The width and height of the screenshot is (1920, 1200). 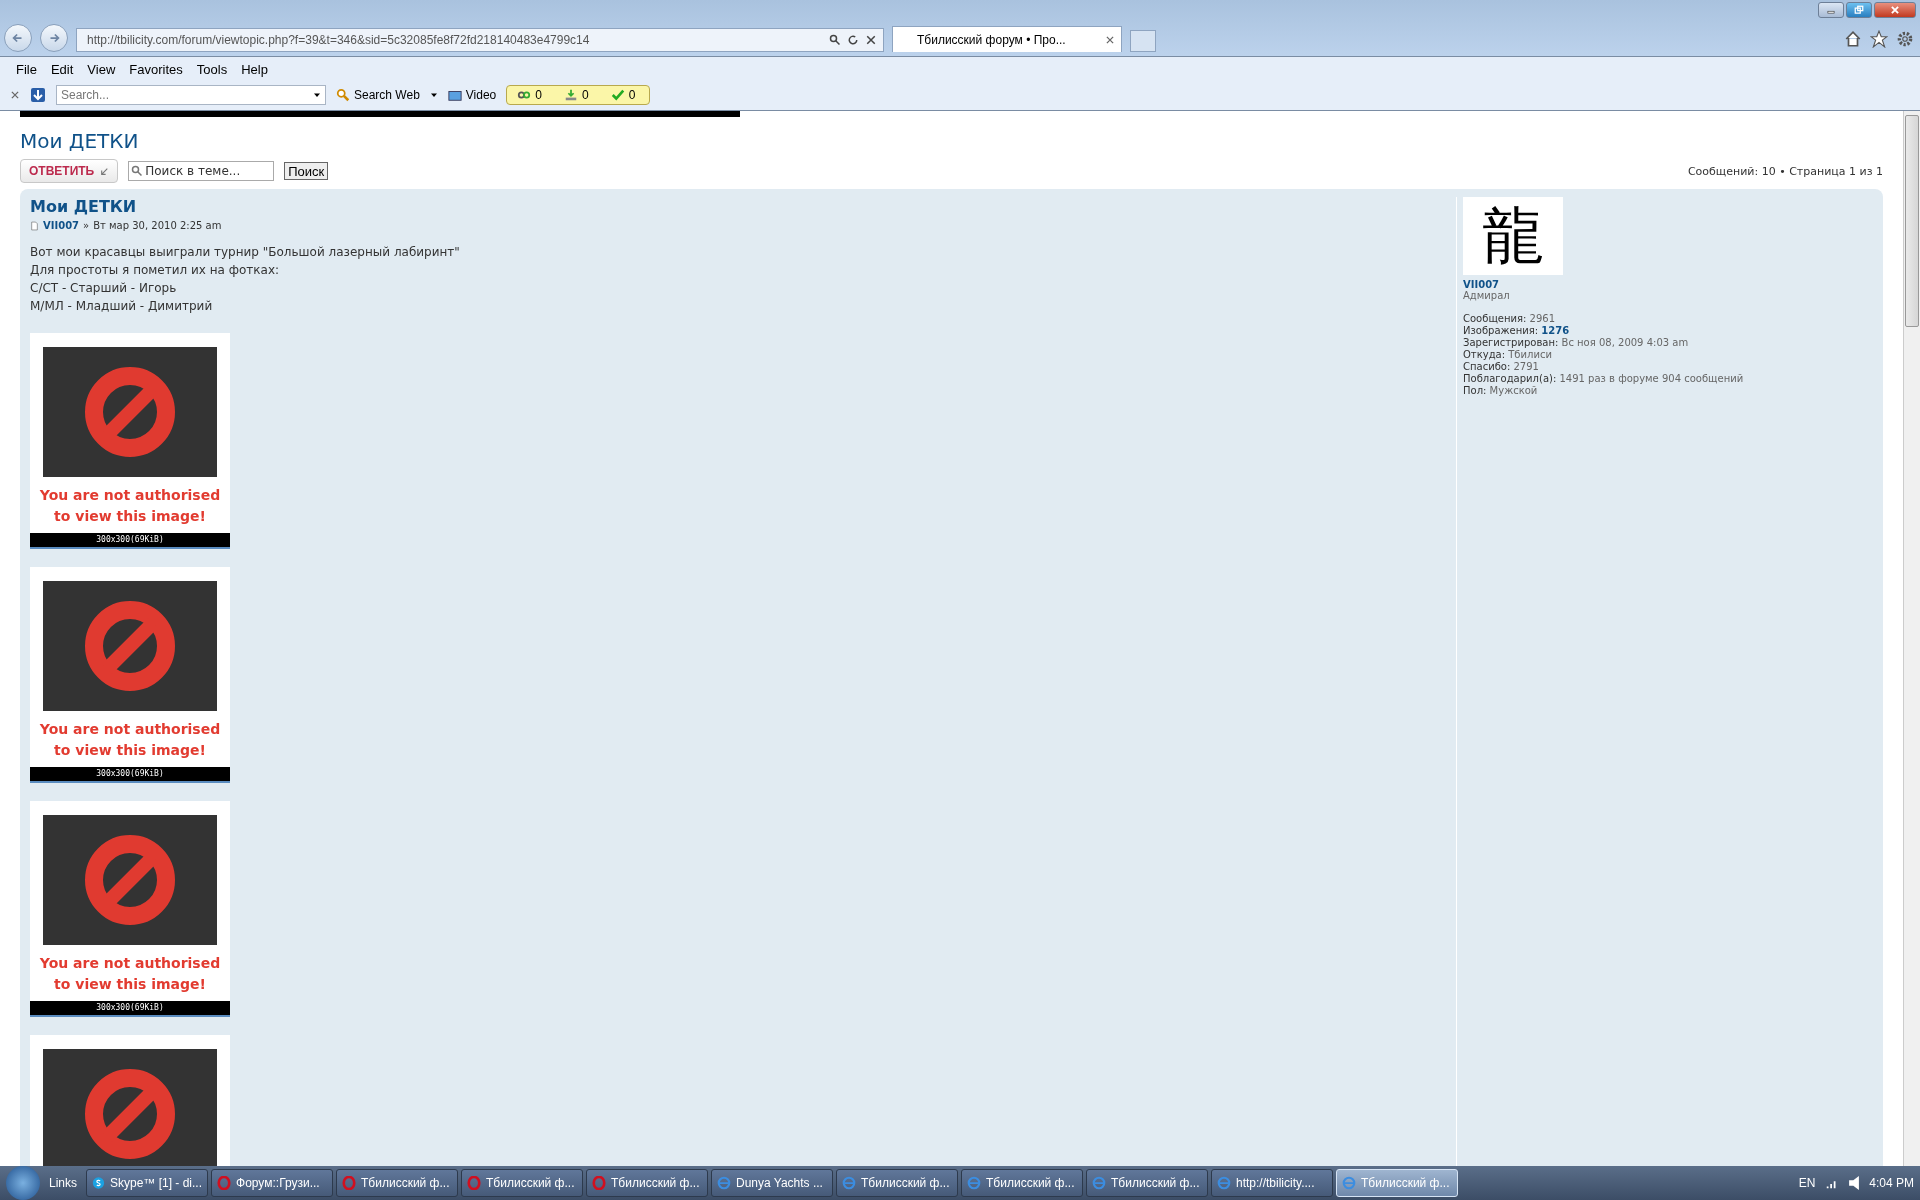 What do you see at coordinates (433, 95) in the screenshot?
I see `dropdown-caret-icon` at bounding box center [433, 95].